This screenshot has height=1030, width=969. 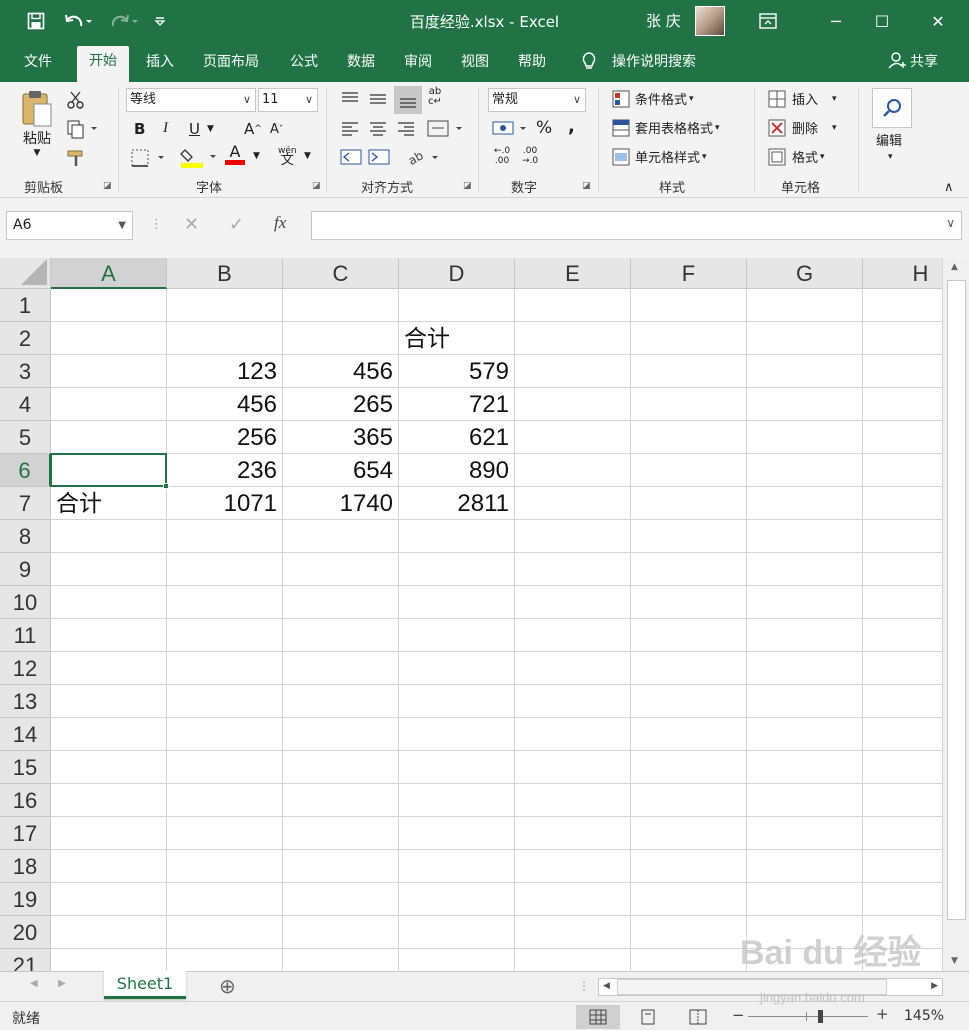 What do you see at coordinates (457, 338) in the screenshot?
I see `cell-d2: 合计` at bounding box center [457, 338].